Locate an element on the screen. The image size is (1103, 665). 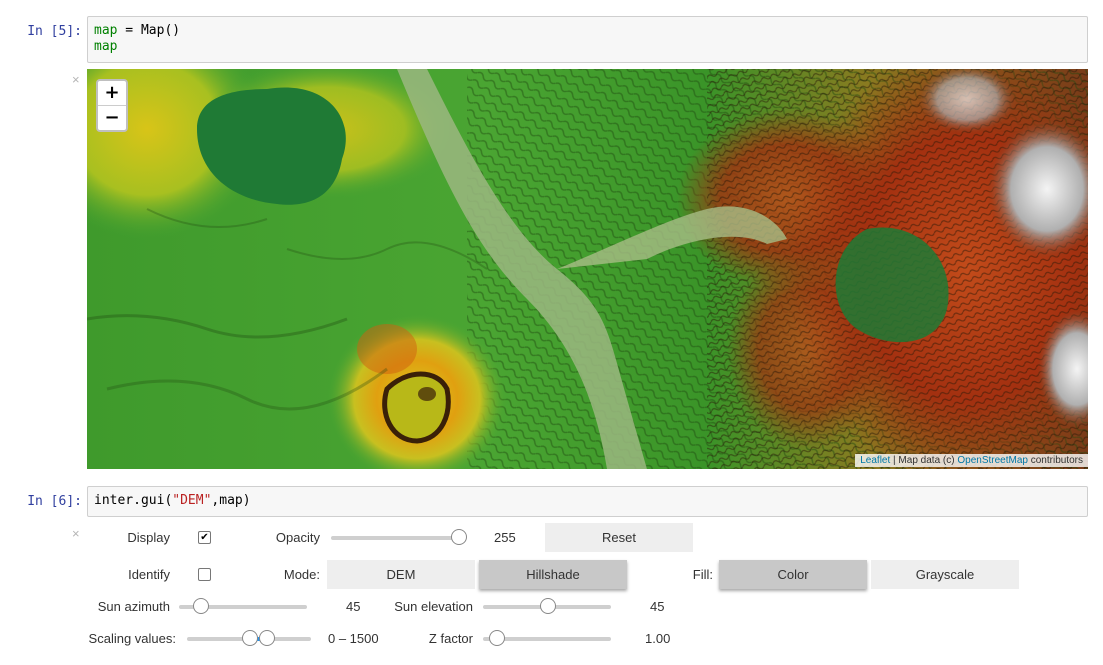
code-cell-input: map = Map() map is located at coordinates (587, 39).